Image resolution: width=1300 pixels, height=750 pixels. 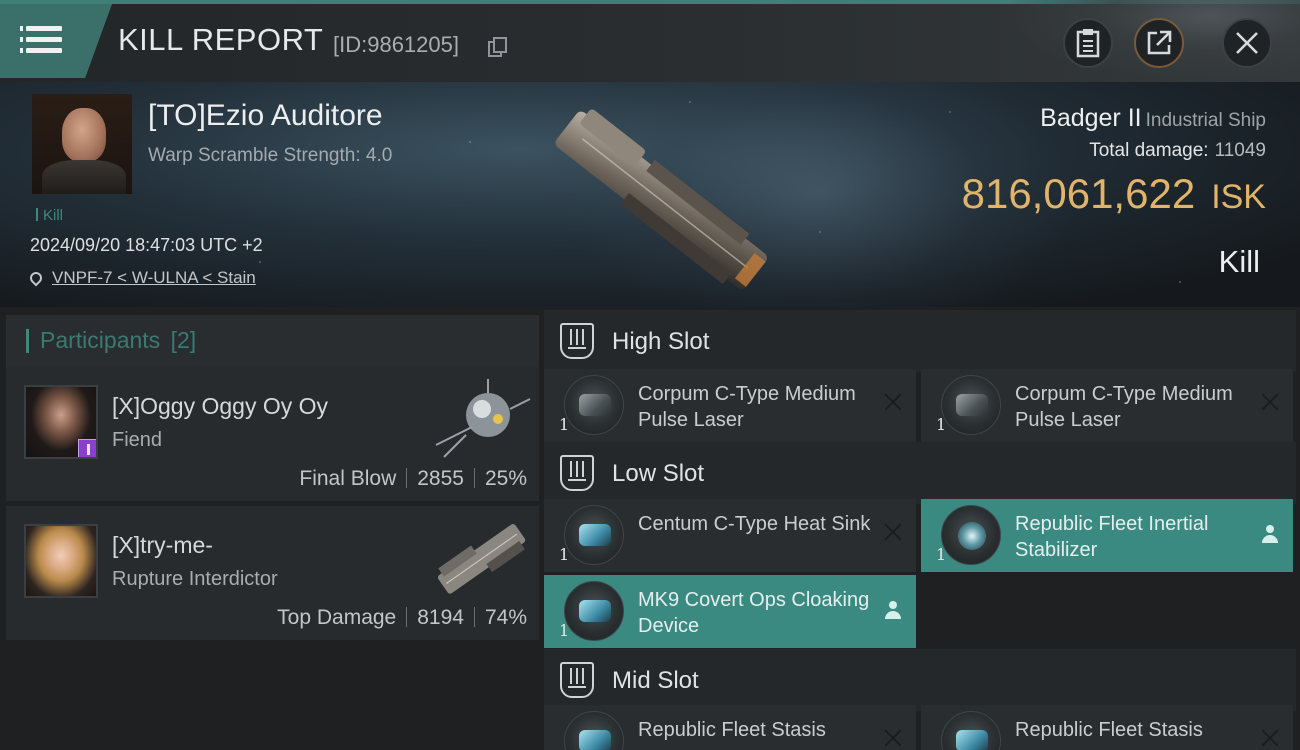 I want to click on slot-label: Mid Slot, so click(x=655, y=680).